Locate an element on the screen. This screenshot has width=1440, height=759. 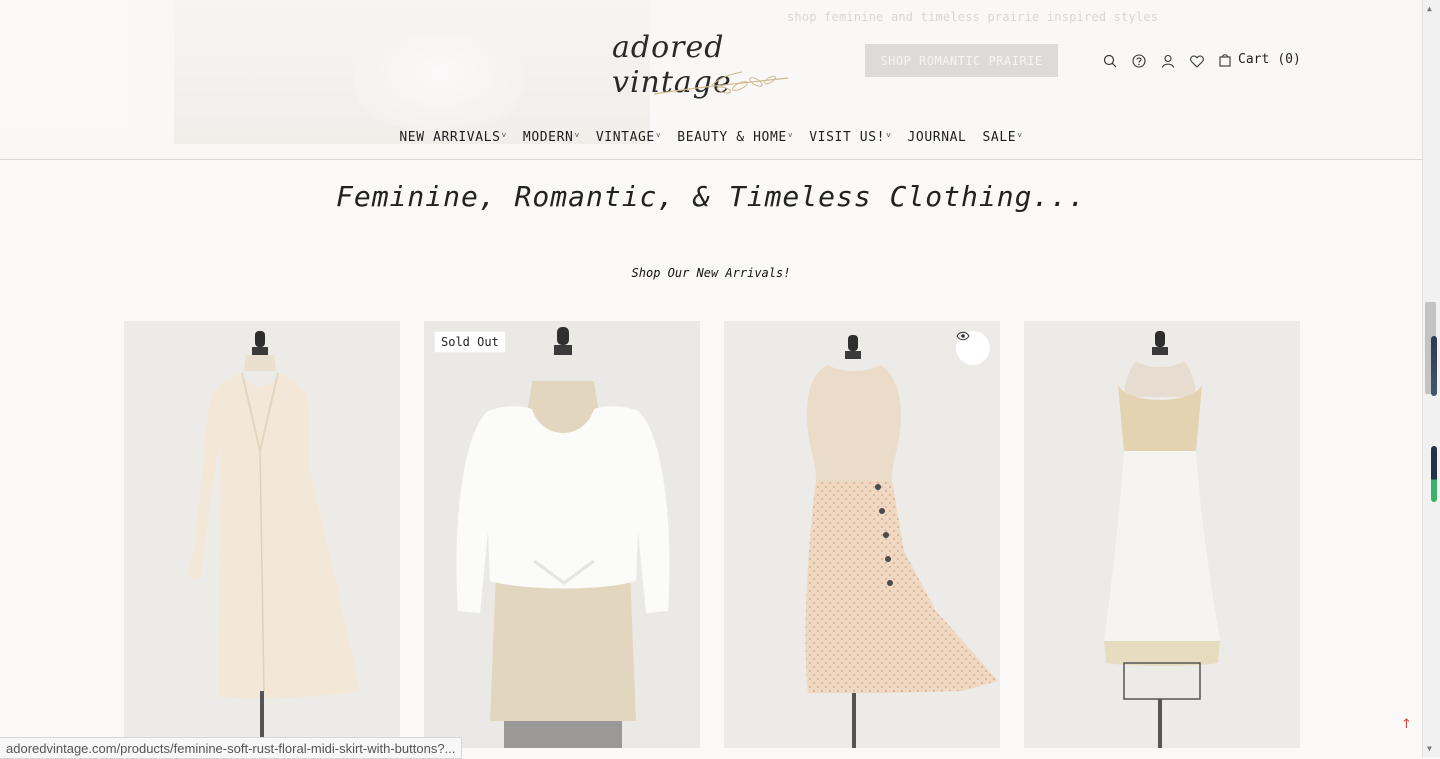
nav-label: VINTAGE is located at coordinates (625, 137).